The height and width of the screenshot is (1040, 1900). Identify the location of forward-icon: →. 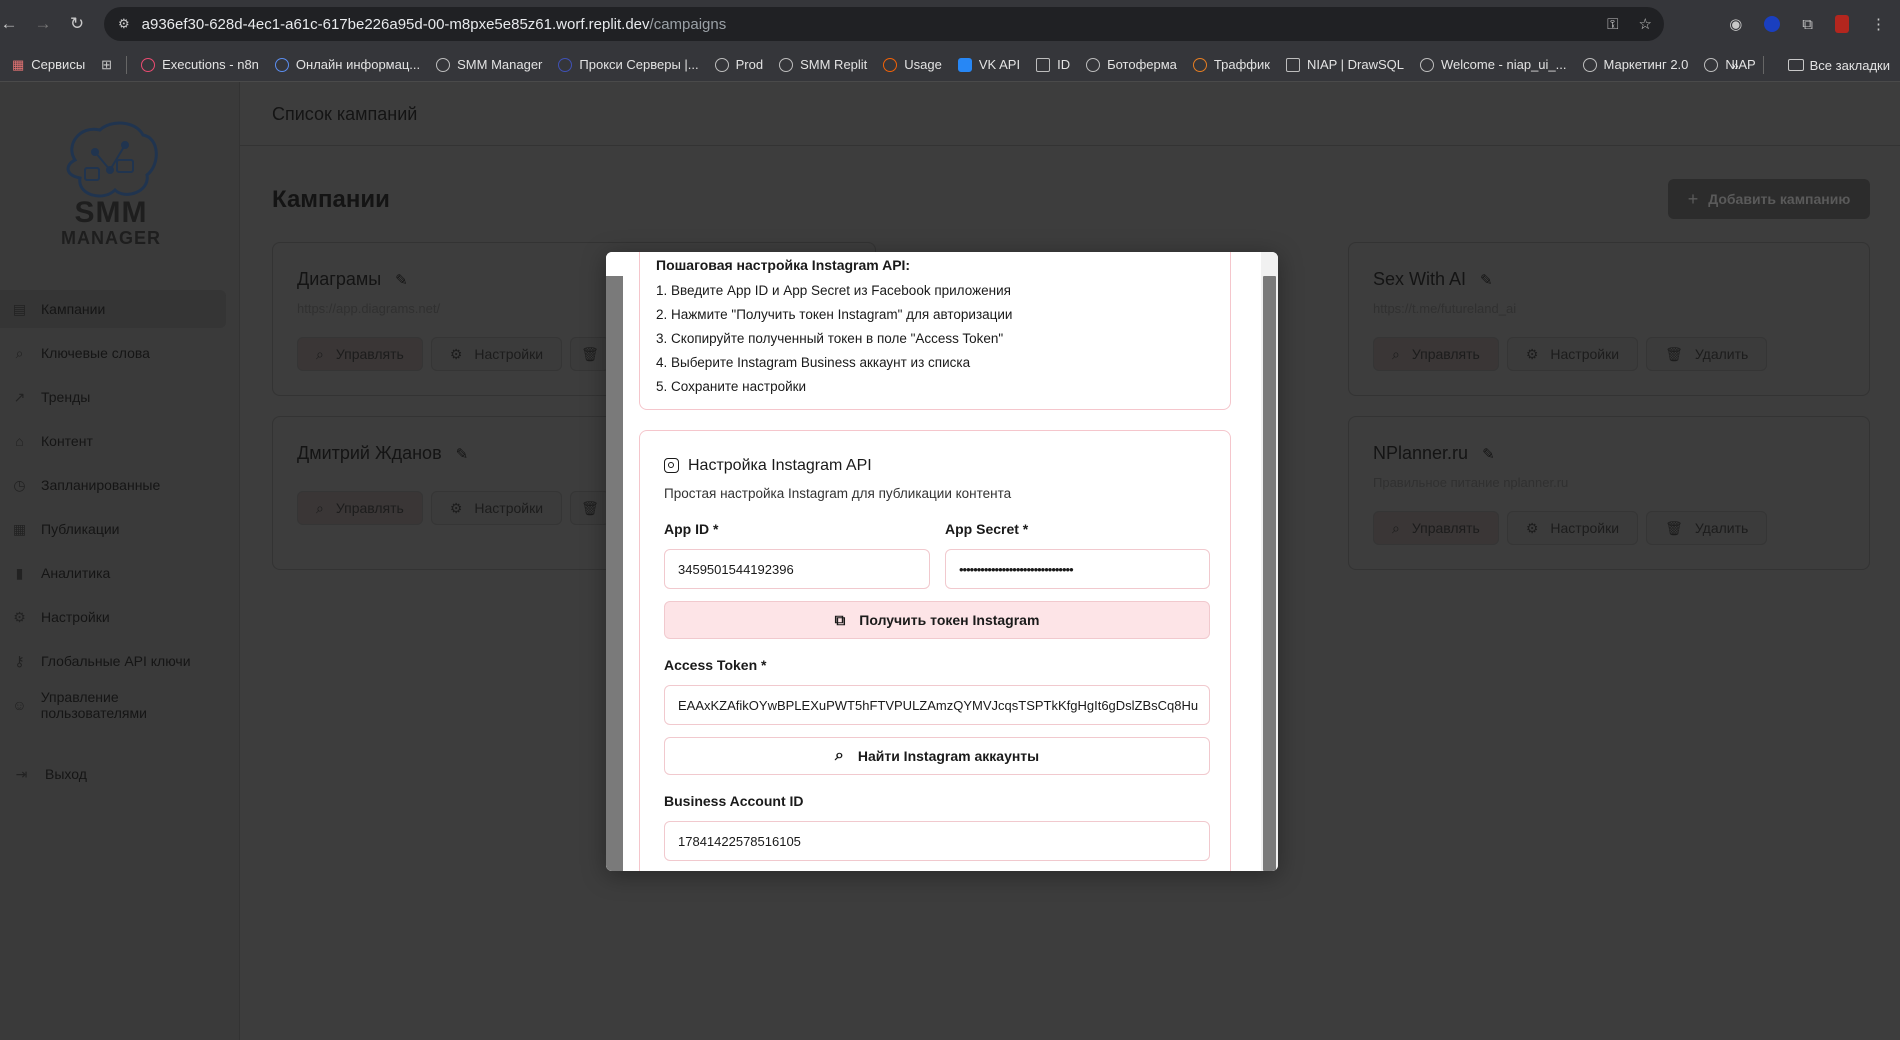
(43, 24).